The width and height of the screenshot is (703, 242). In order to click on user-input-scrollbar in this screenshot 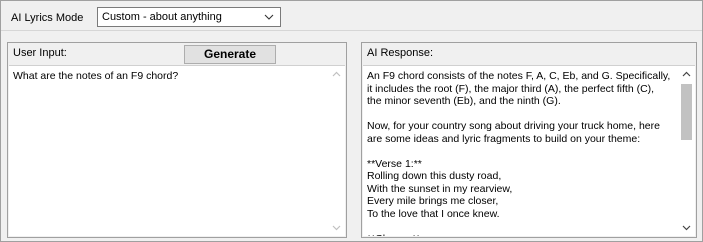, I will do `click(336, 151)`.